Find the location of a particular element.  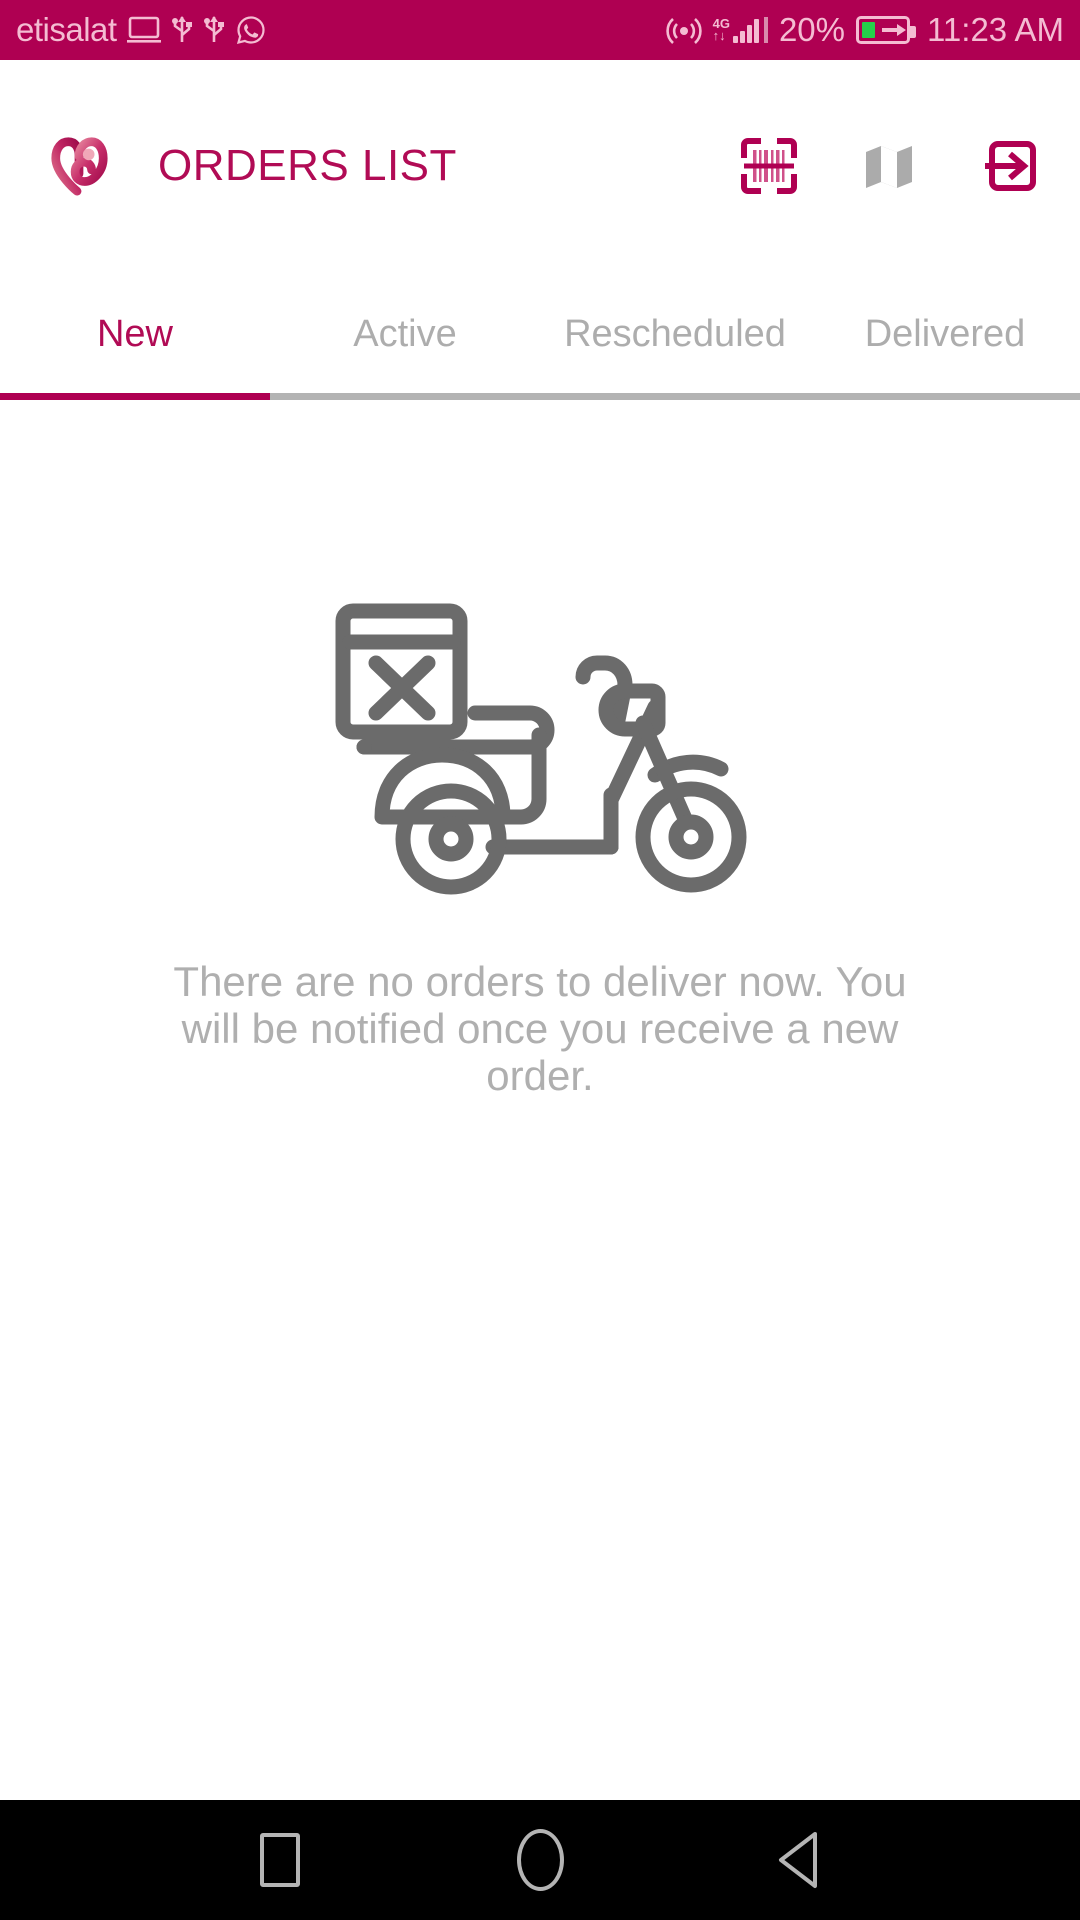

battery-charging-arrow-icon is located at coordinates (894, 30).